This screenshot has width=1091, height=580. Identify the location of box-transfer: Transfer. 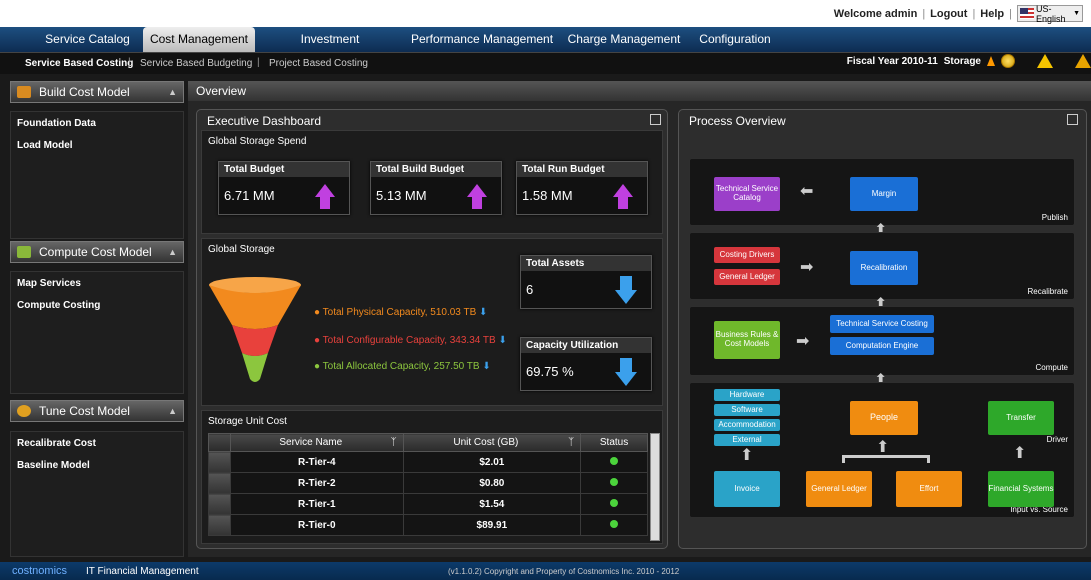
(1021, 418).